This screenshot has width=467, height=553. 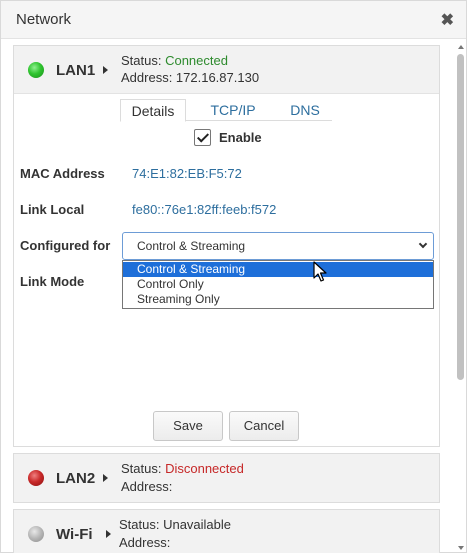 What do you see at coordinates (460, 217) in the screenshot?
I see `scrollbar-thumb` at bounding box center [460, 217].